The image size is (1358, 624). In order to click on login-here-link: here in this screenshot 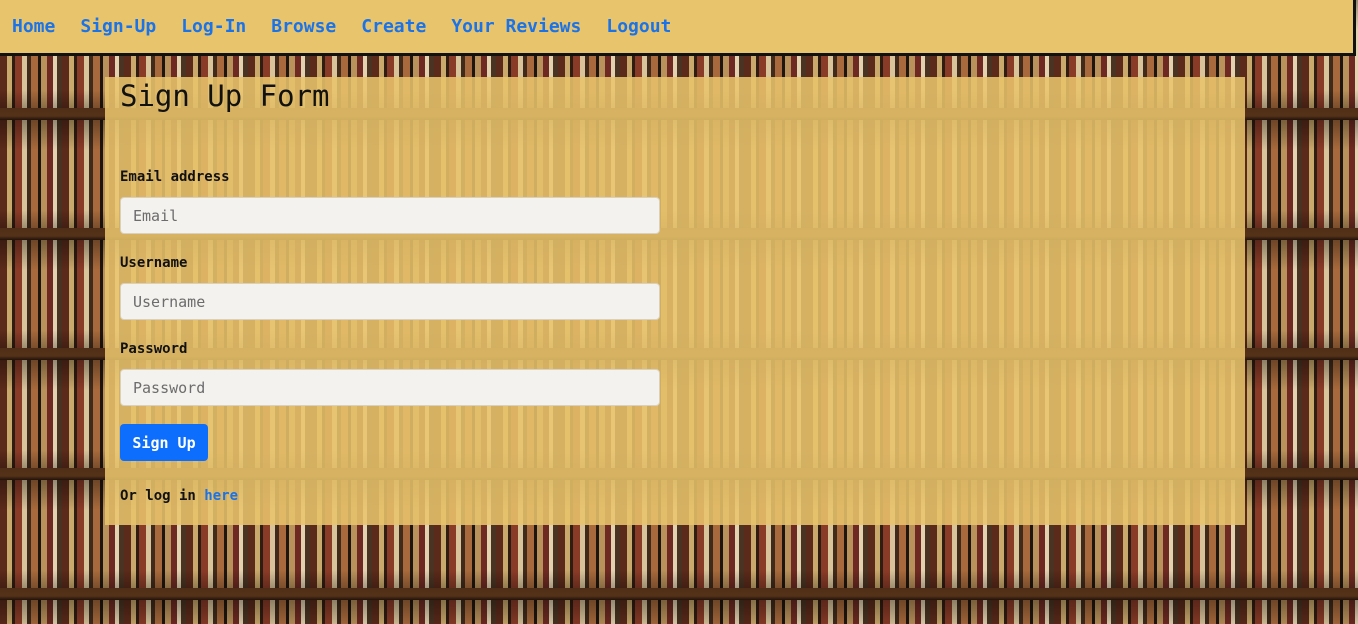, I will do `click(221, 496)`.